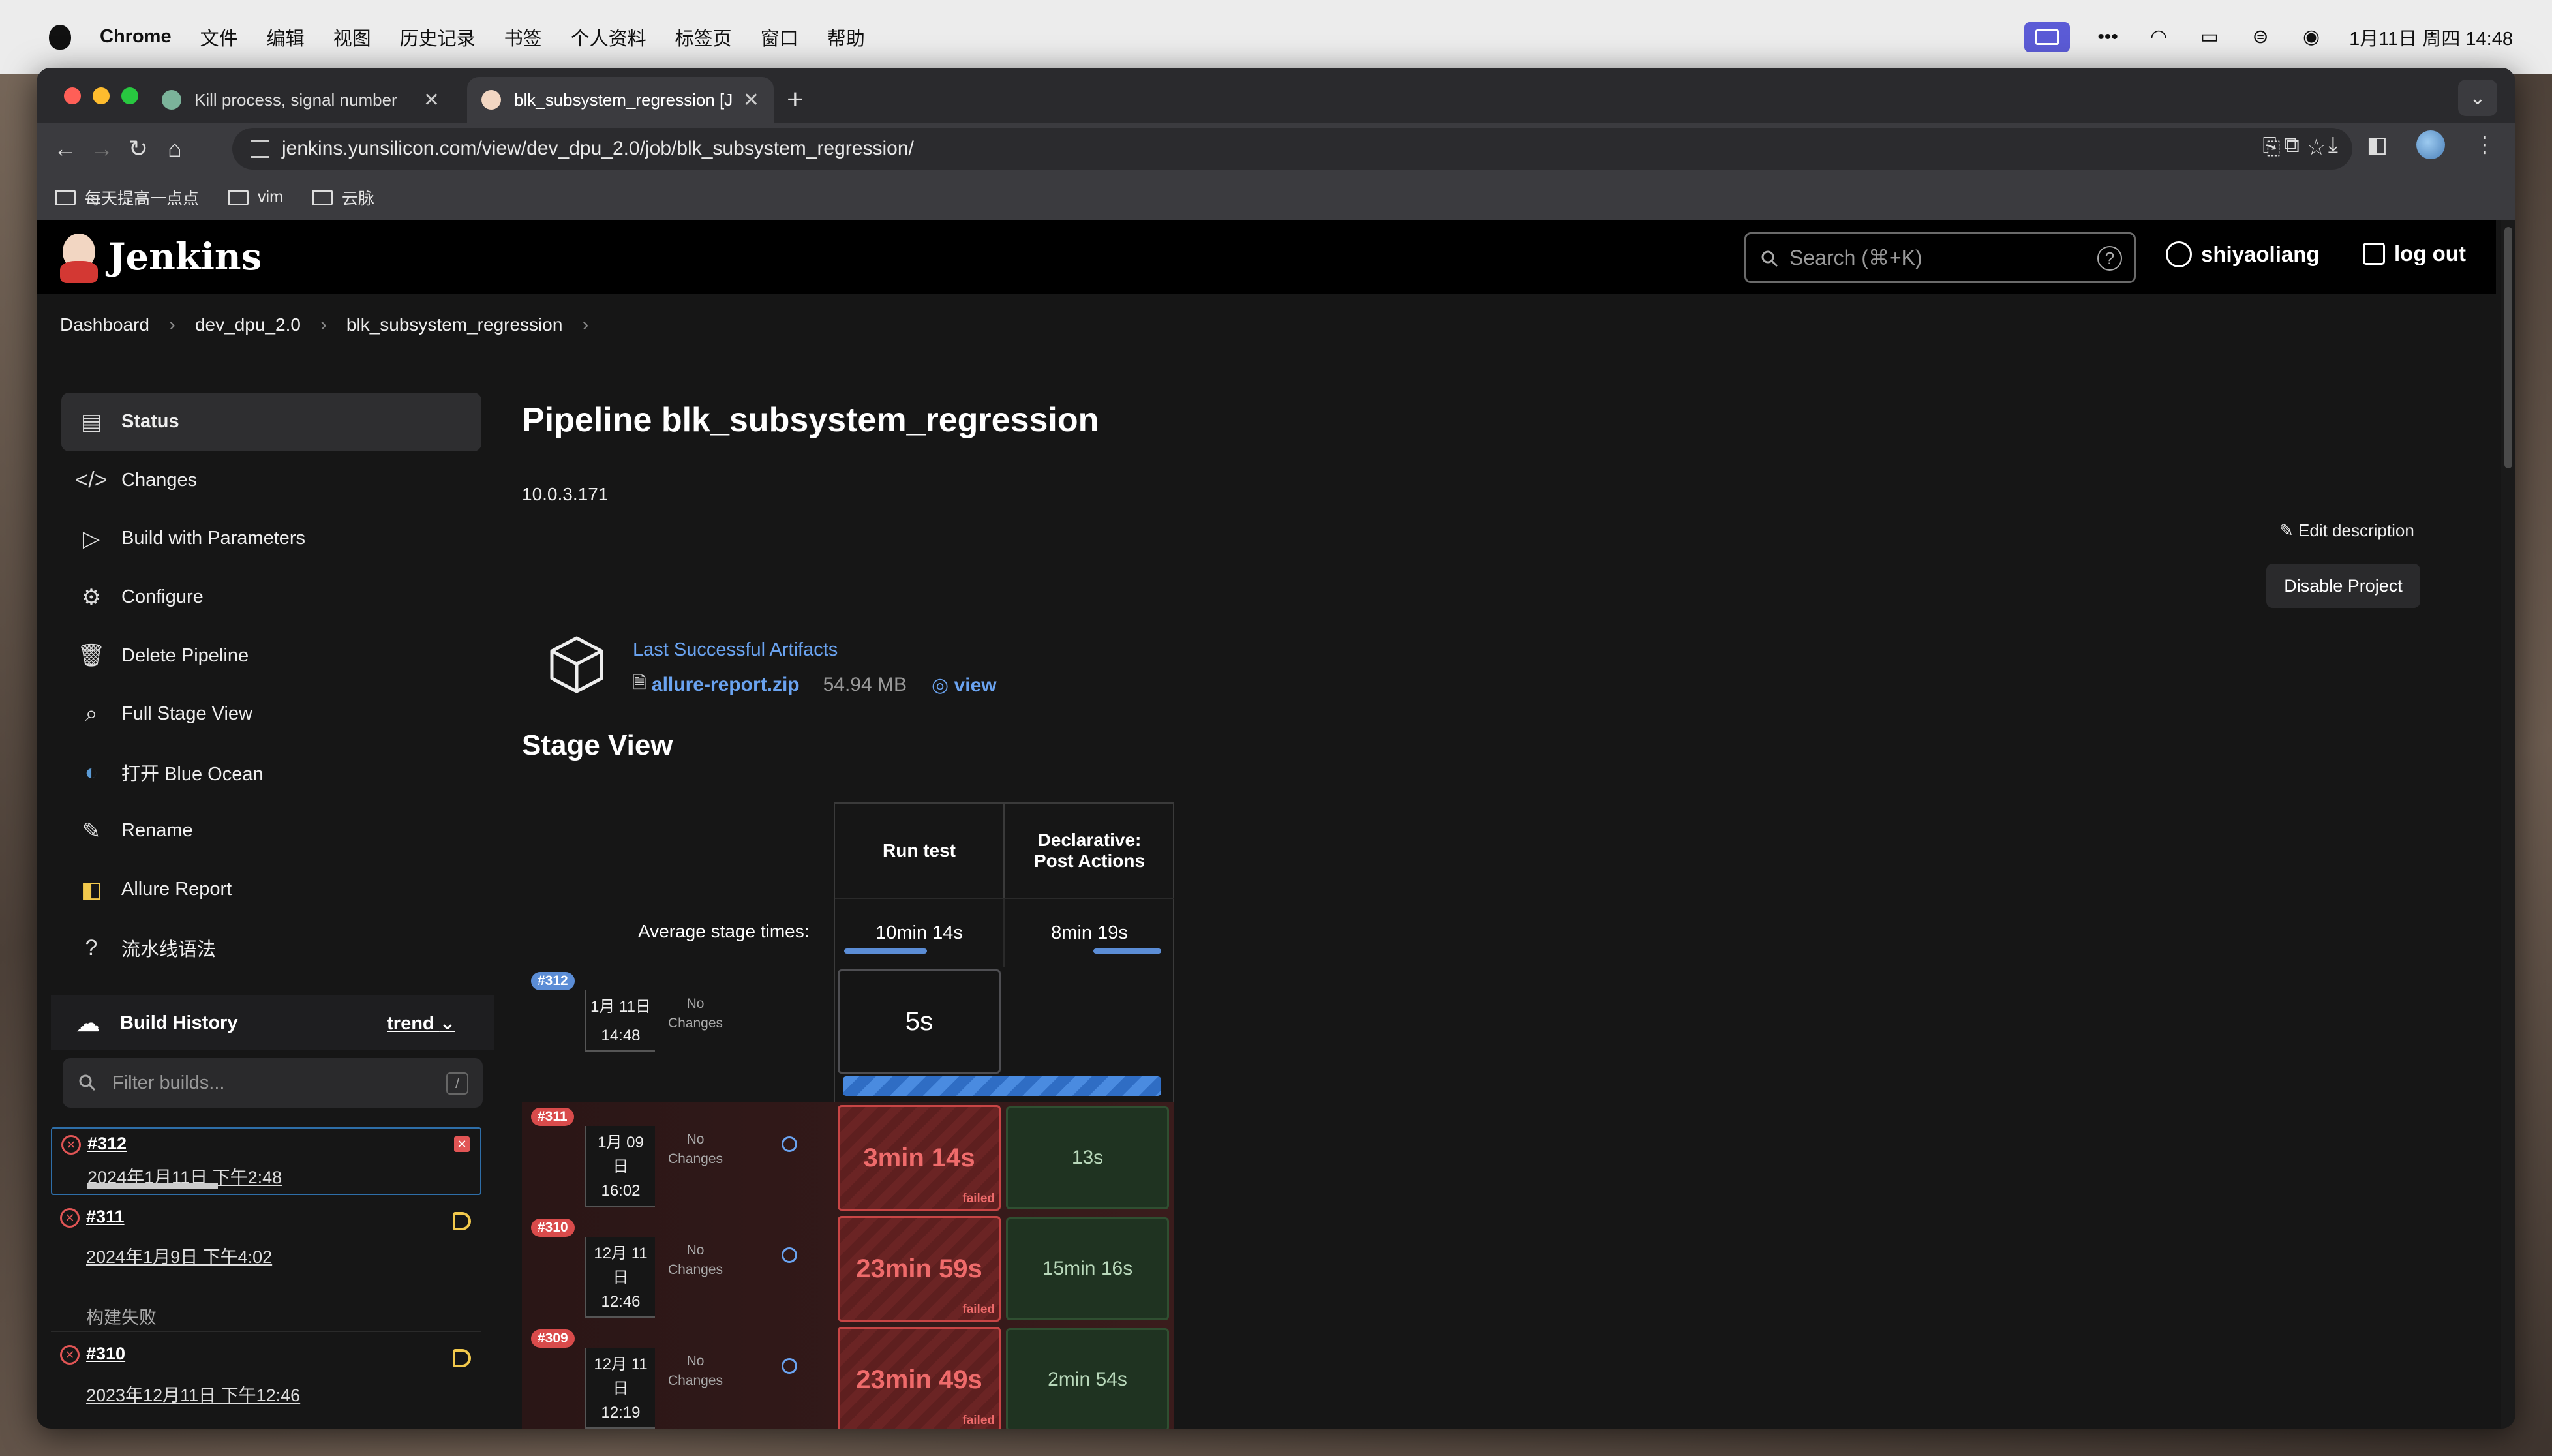 The width and height of the screenshot is (2552, 1456). I want to click on scrollbar-thumb, so click(2508, 348).